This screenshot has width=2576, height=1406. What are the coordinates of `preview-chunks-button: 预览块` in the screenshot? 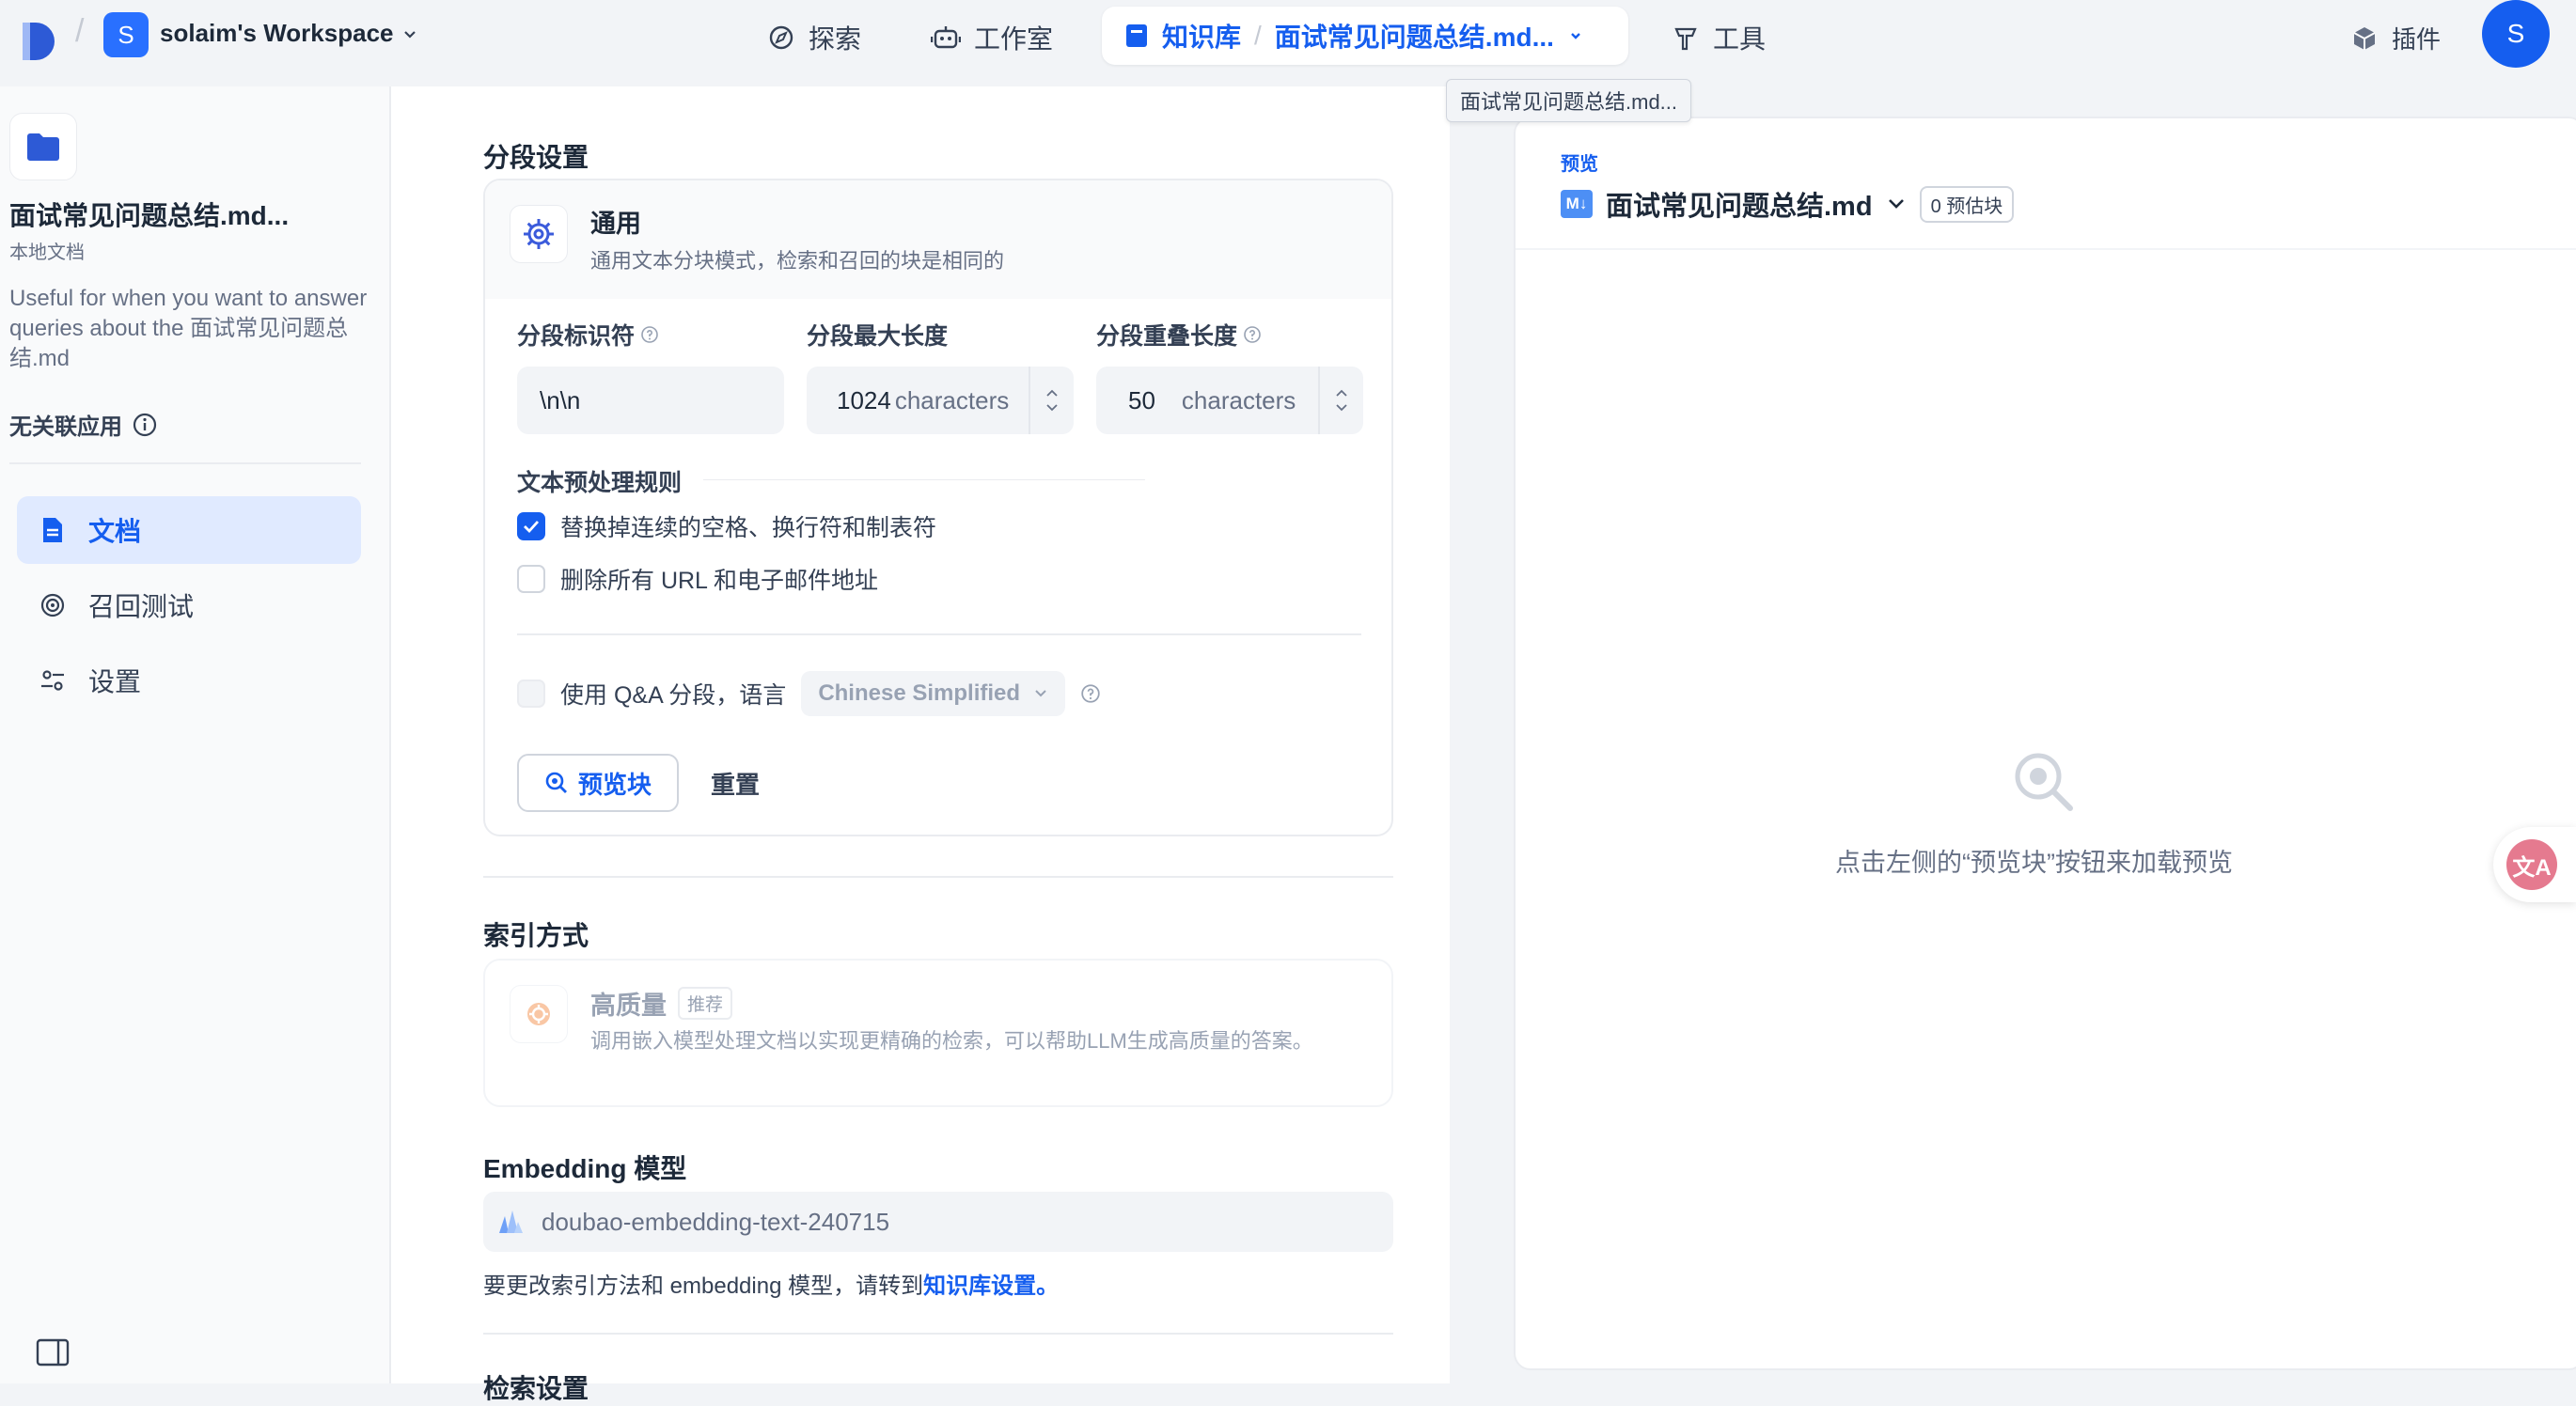 It's located at (598, 783).